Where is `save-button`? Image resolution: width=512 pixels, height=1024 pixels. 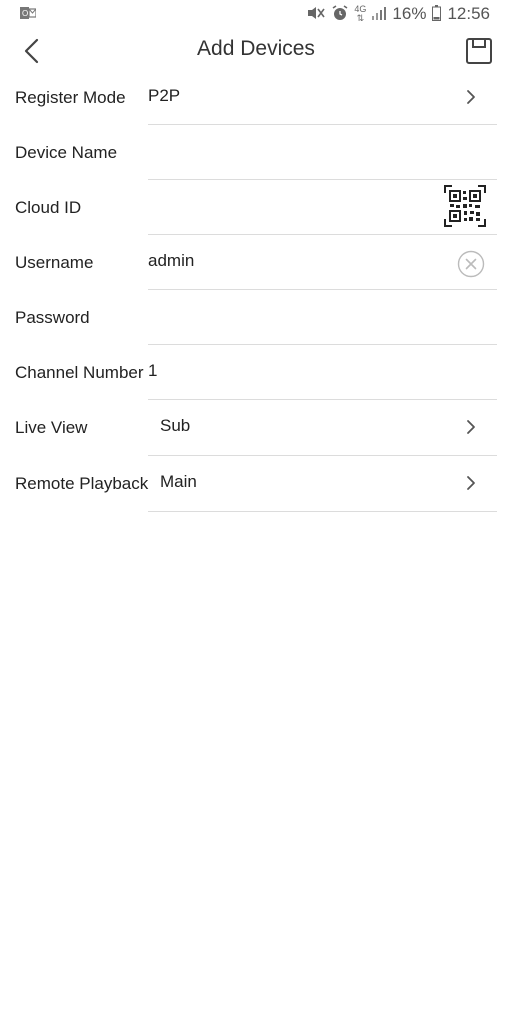
save-button is located at coordinates (479, 51).